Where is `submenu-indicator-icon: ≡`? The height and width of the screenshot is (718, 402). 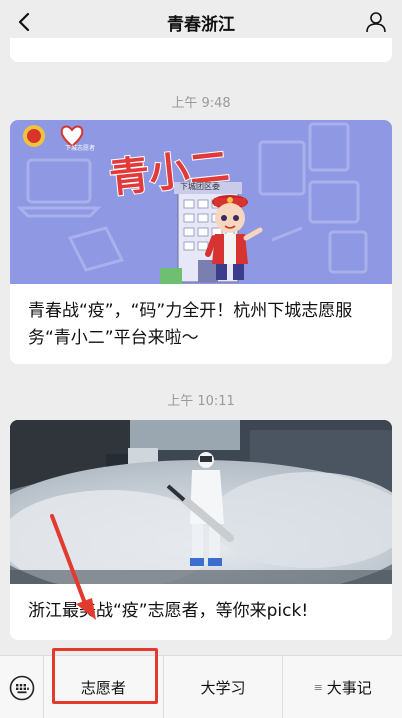
submenu-indicator-icon: ≡ is located at coordinates (318, 687).